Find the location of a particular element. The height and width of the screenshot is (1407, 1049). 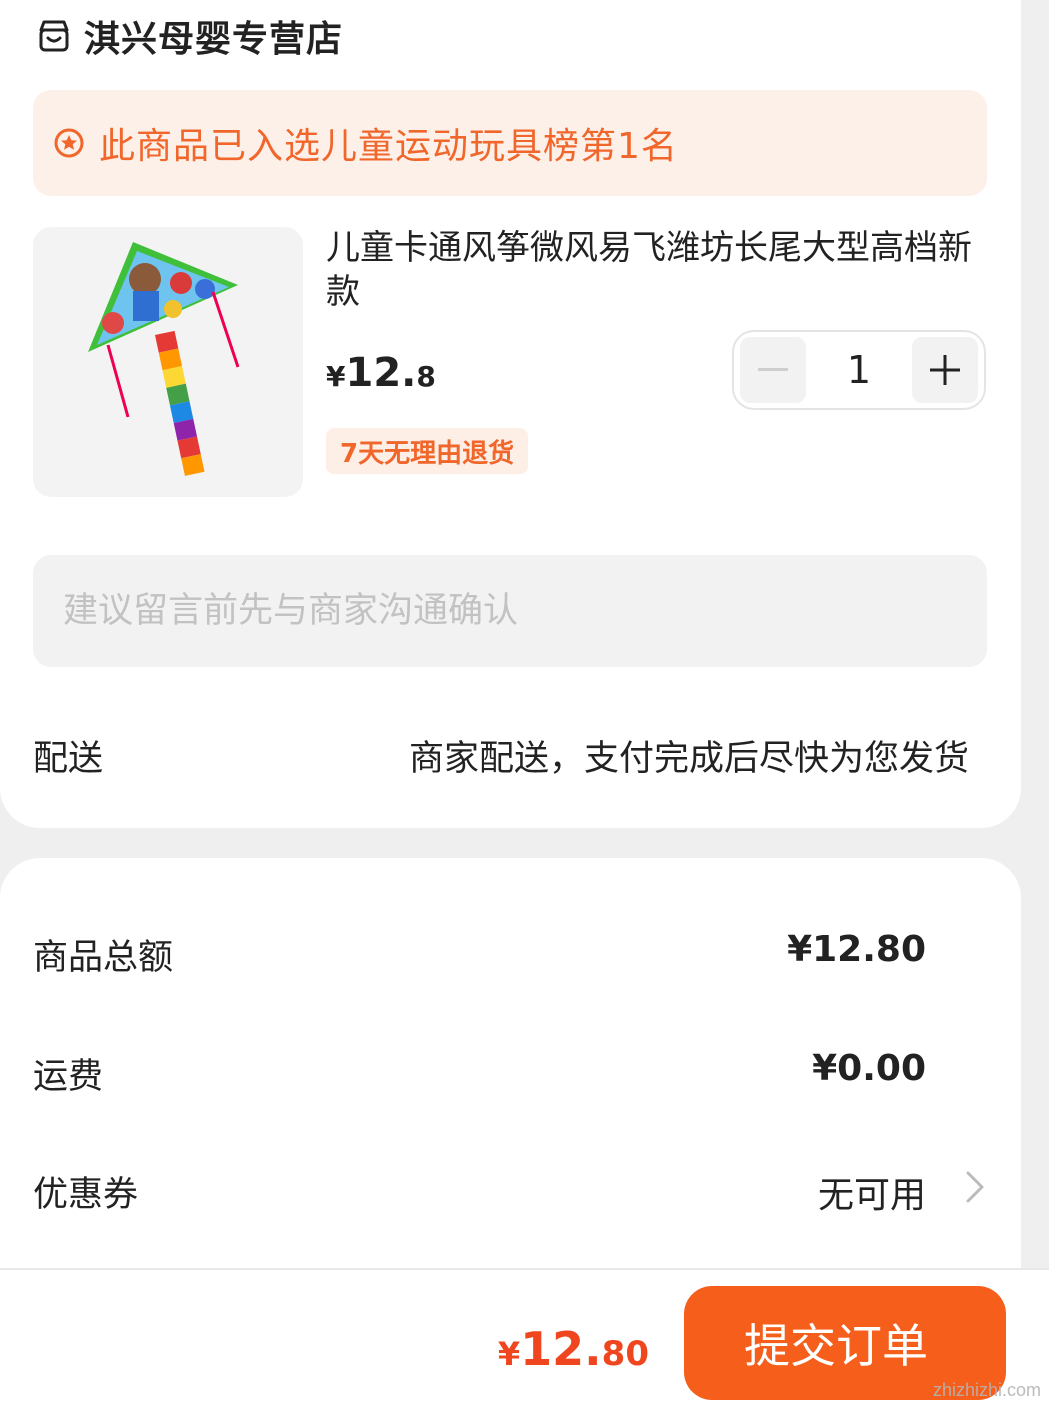

shop-name: 淇兴母婴专营店 is located at coordinates (214, 39).